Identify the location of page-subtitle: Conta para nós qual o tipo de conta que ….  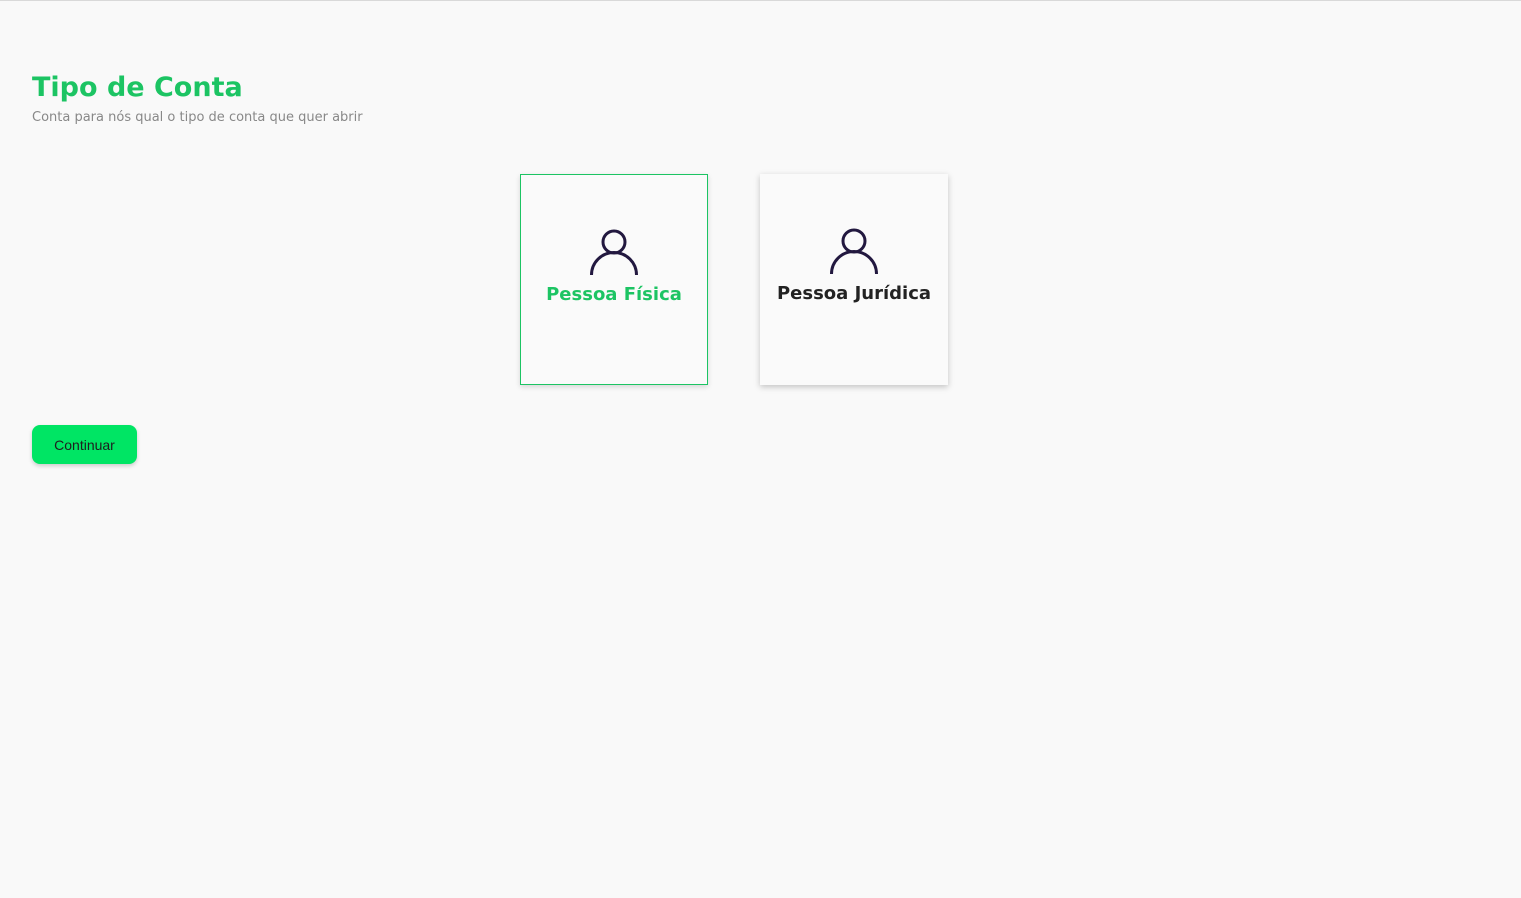
(197, 117).